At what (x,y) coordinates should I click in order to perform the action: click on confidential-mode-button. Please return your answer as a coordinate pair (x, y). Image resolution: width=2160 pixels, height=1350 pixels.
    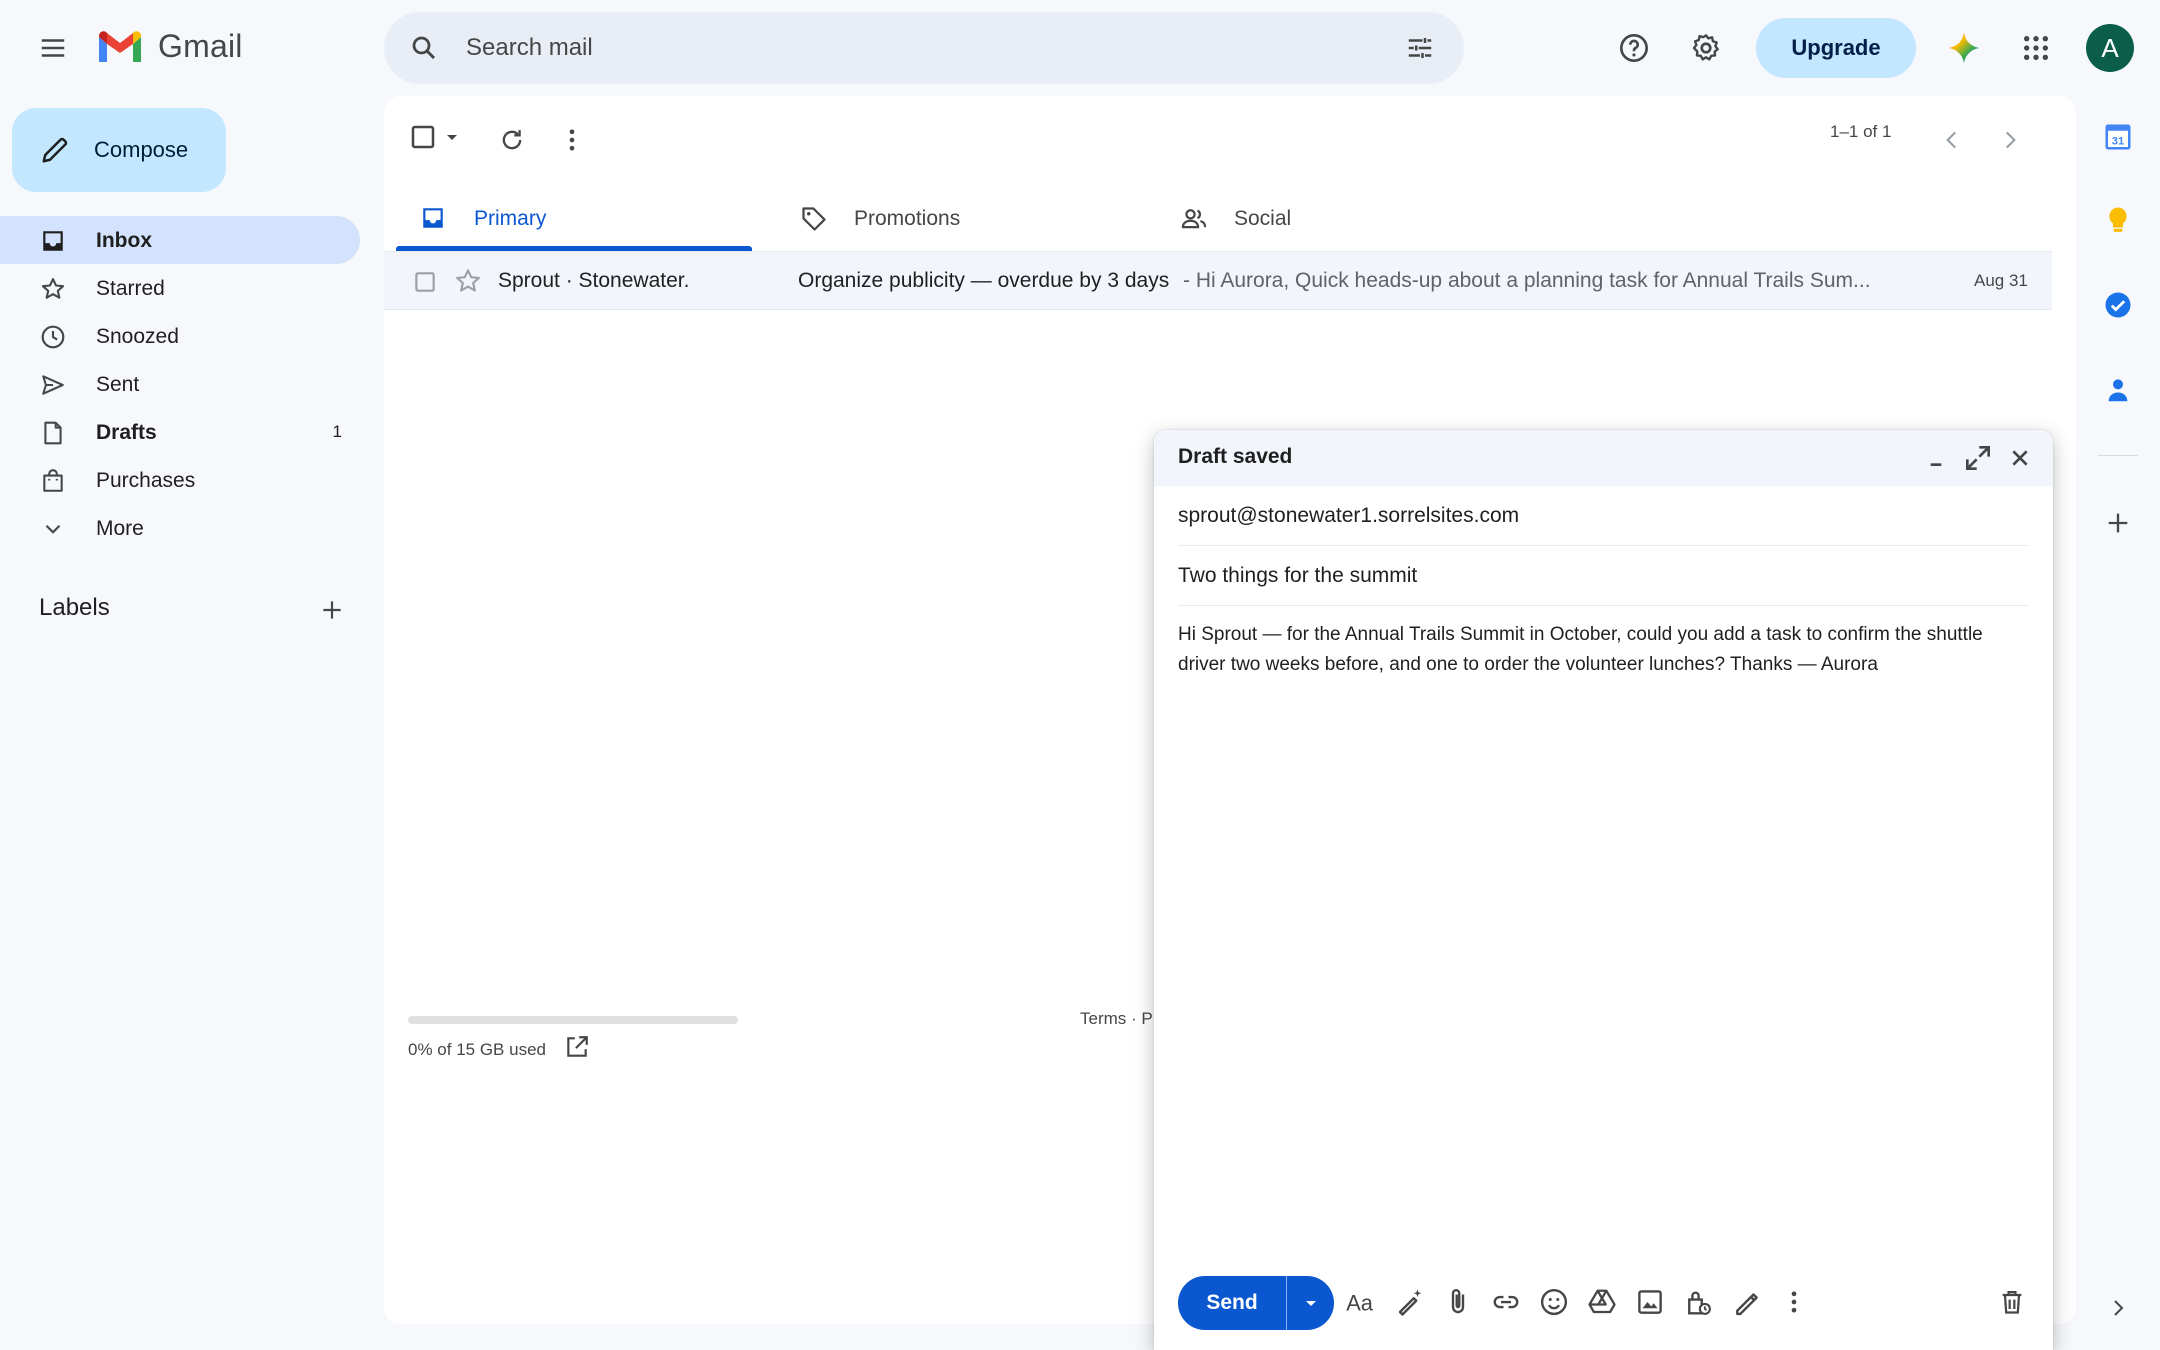
    Looking at the image, I should click on (1698, 1302).